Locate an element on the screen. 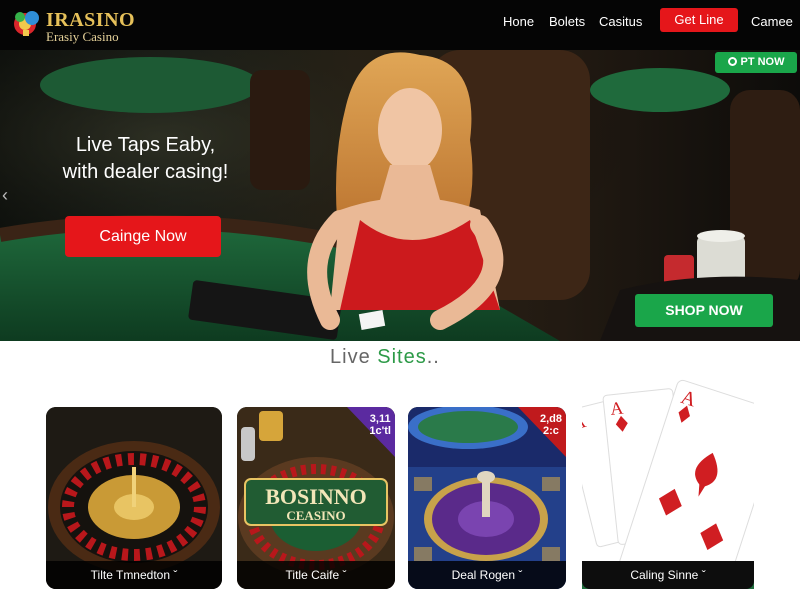 This screenshot has width=800, height=600. card-logo-line1: BOSINNO is located at coordinates (315, 496).